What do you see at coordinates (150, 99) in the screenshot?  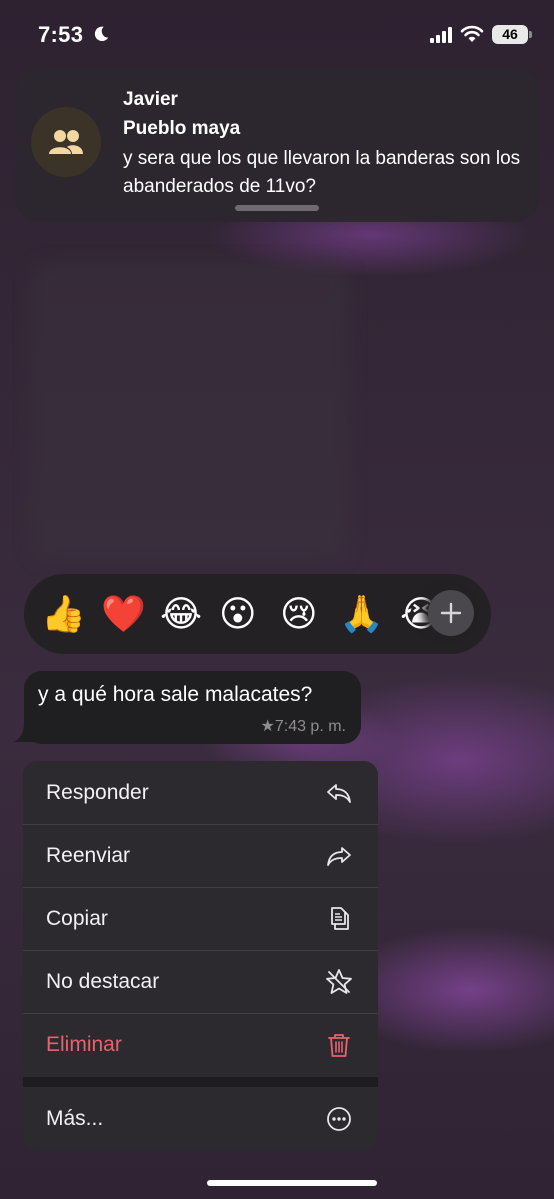 I see `notification-sender: Javier` at bounding box center [150, 99].